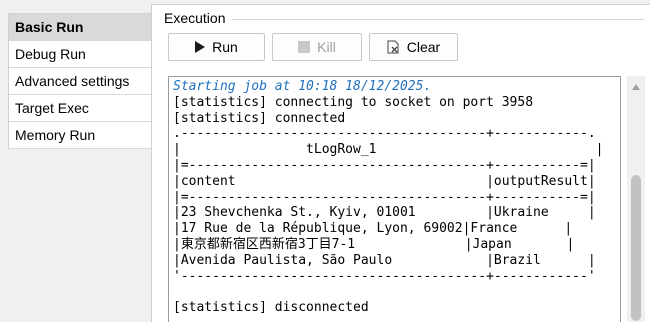  Describe the element at coordinates (384, 260) in the screenshot. I see `console-line: |Avenida Paulista, São Paulo |Brazil |` at that location.